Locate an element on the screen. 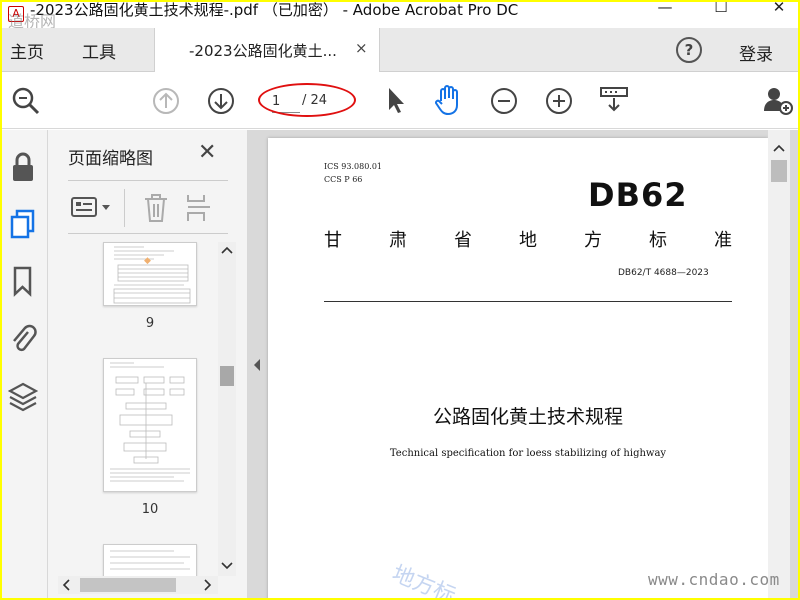  ics-code: ICS 93.080.01 is located at coordinates (353, 166).